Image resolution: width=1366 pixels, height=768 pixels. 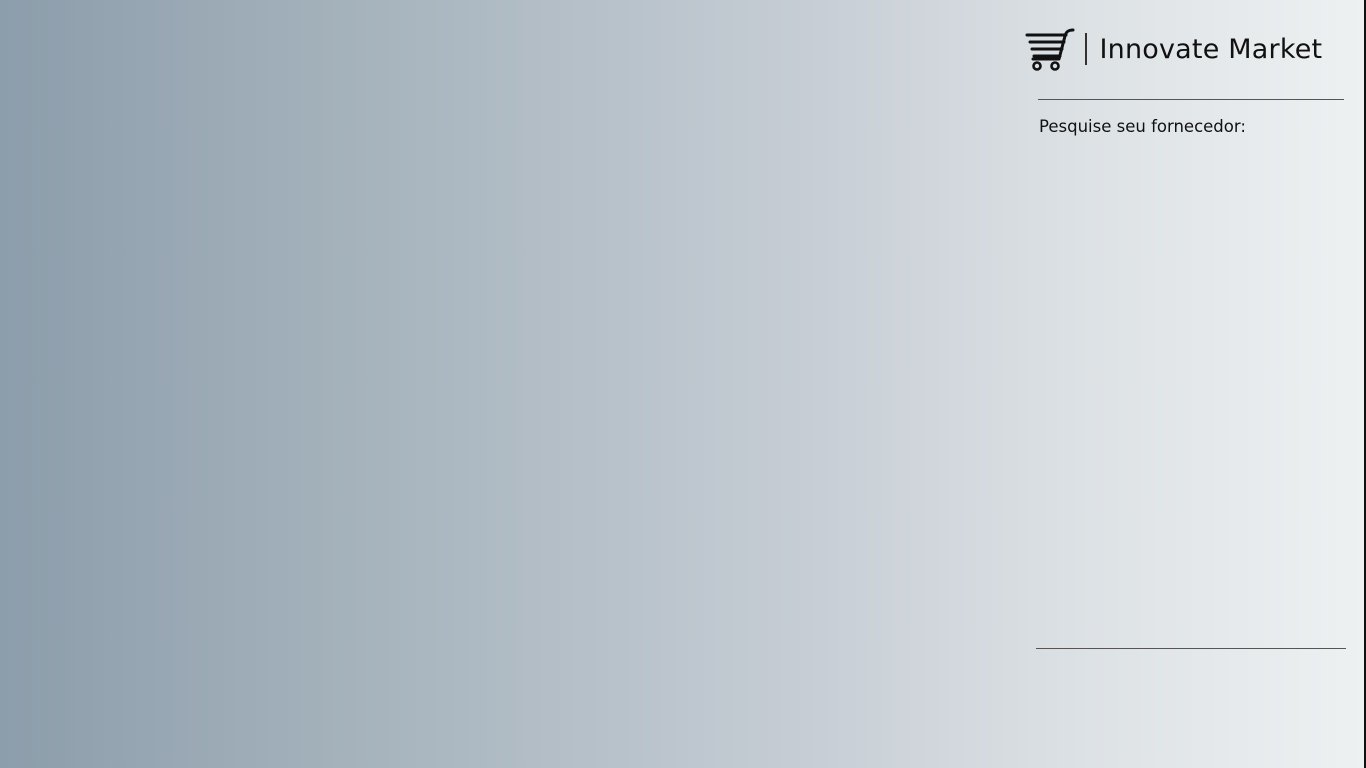 What do you see at coordinates (1142, 126) in the screenshot?
I see `search-supplier-label: Pesquise seu fornecedor:` at bounding box center [1142, 126].